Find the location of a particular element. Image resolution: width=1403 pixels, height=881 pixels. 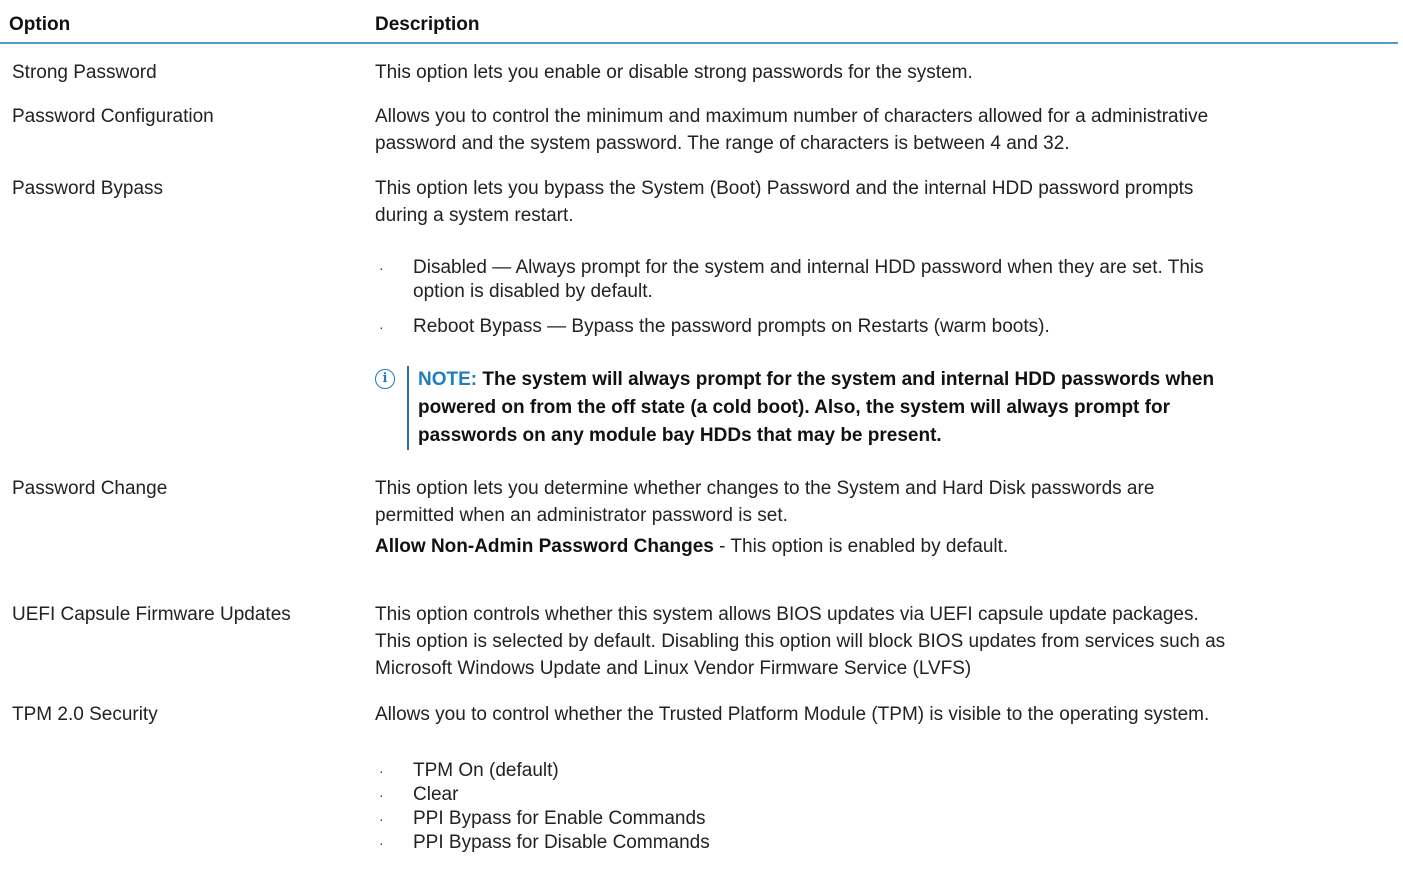

bullet-text: Clear is located at coordinates (436, 794).